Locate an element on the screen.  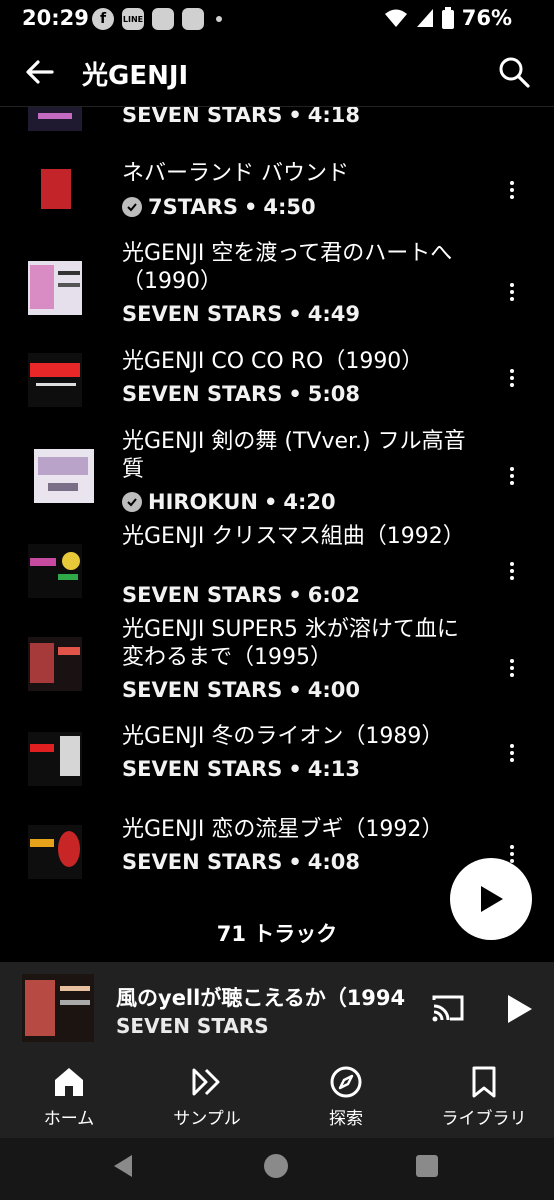
track-title: 光GENJI クリスマス組曲（1992） is located at coordinates (293, 536).